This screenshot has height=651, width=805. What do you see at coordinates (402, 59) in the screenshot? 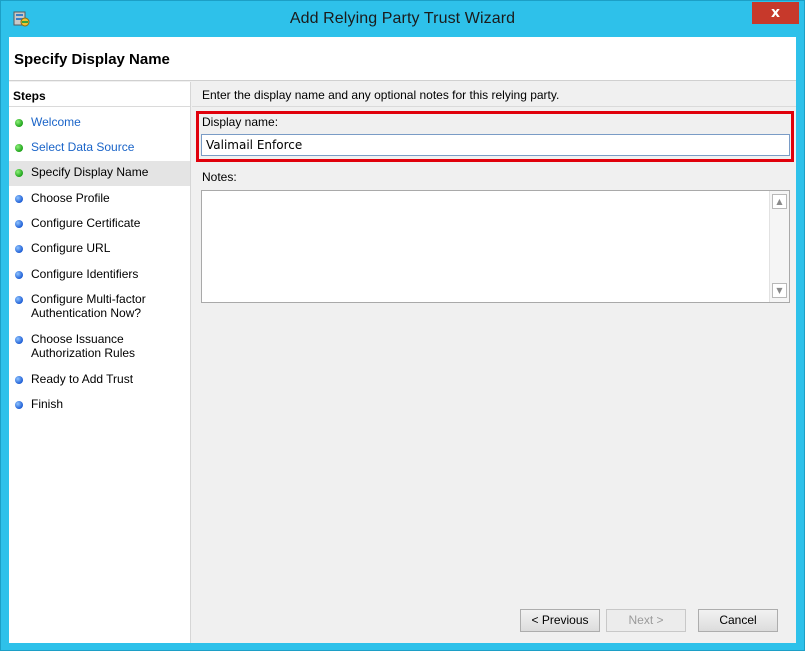
I see `page-header: Specify Display Name` at bounding box center [402, 59].